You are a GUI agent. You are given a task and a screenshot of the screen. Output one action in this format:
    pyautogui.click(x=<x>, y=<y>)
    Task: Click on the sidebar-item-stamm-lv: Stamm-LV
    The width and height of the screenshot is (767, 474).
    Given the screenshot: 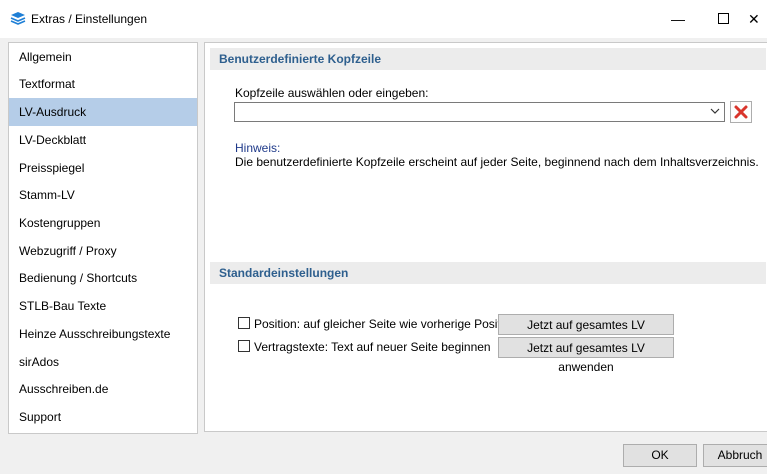 What is the action you would take?
    pyautogui.click(x=103, y=195)
    